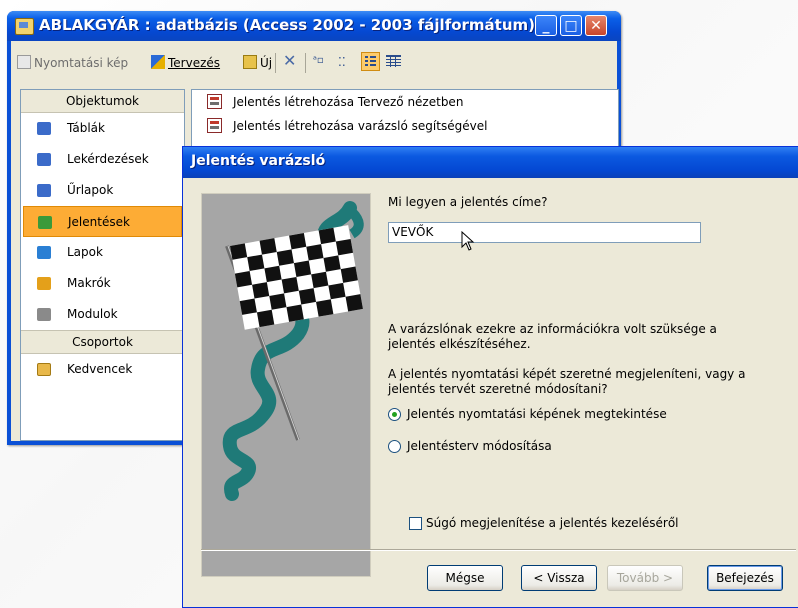 The height and width of the screenshot is (608, 798). What do you see at coordinates (537, 414) in the screenshot?
I see `radio-label: Jelentés nyomtatási képének megtekintése` at bounding box center [537, 414].